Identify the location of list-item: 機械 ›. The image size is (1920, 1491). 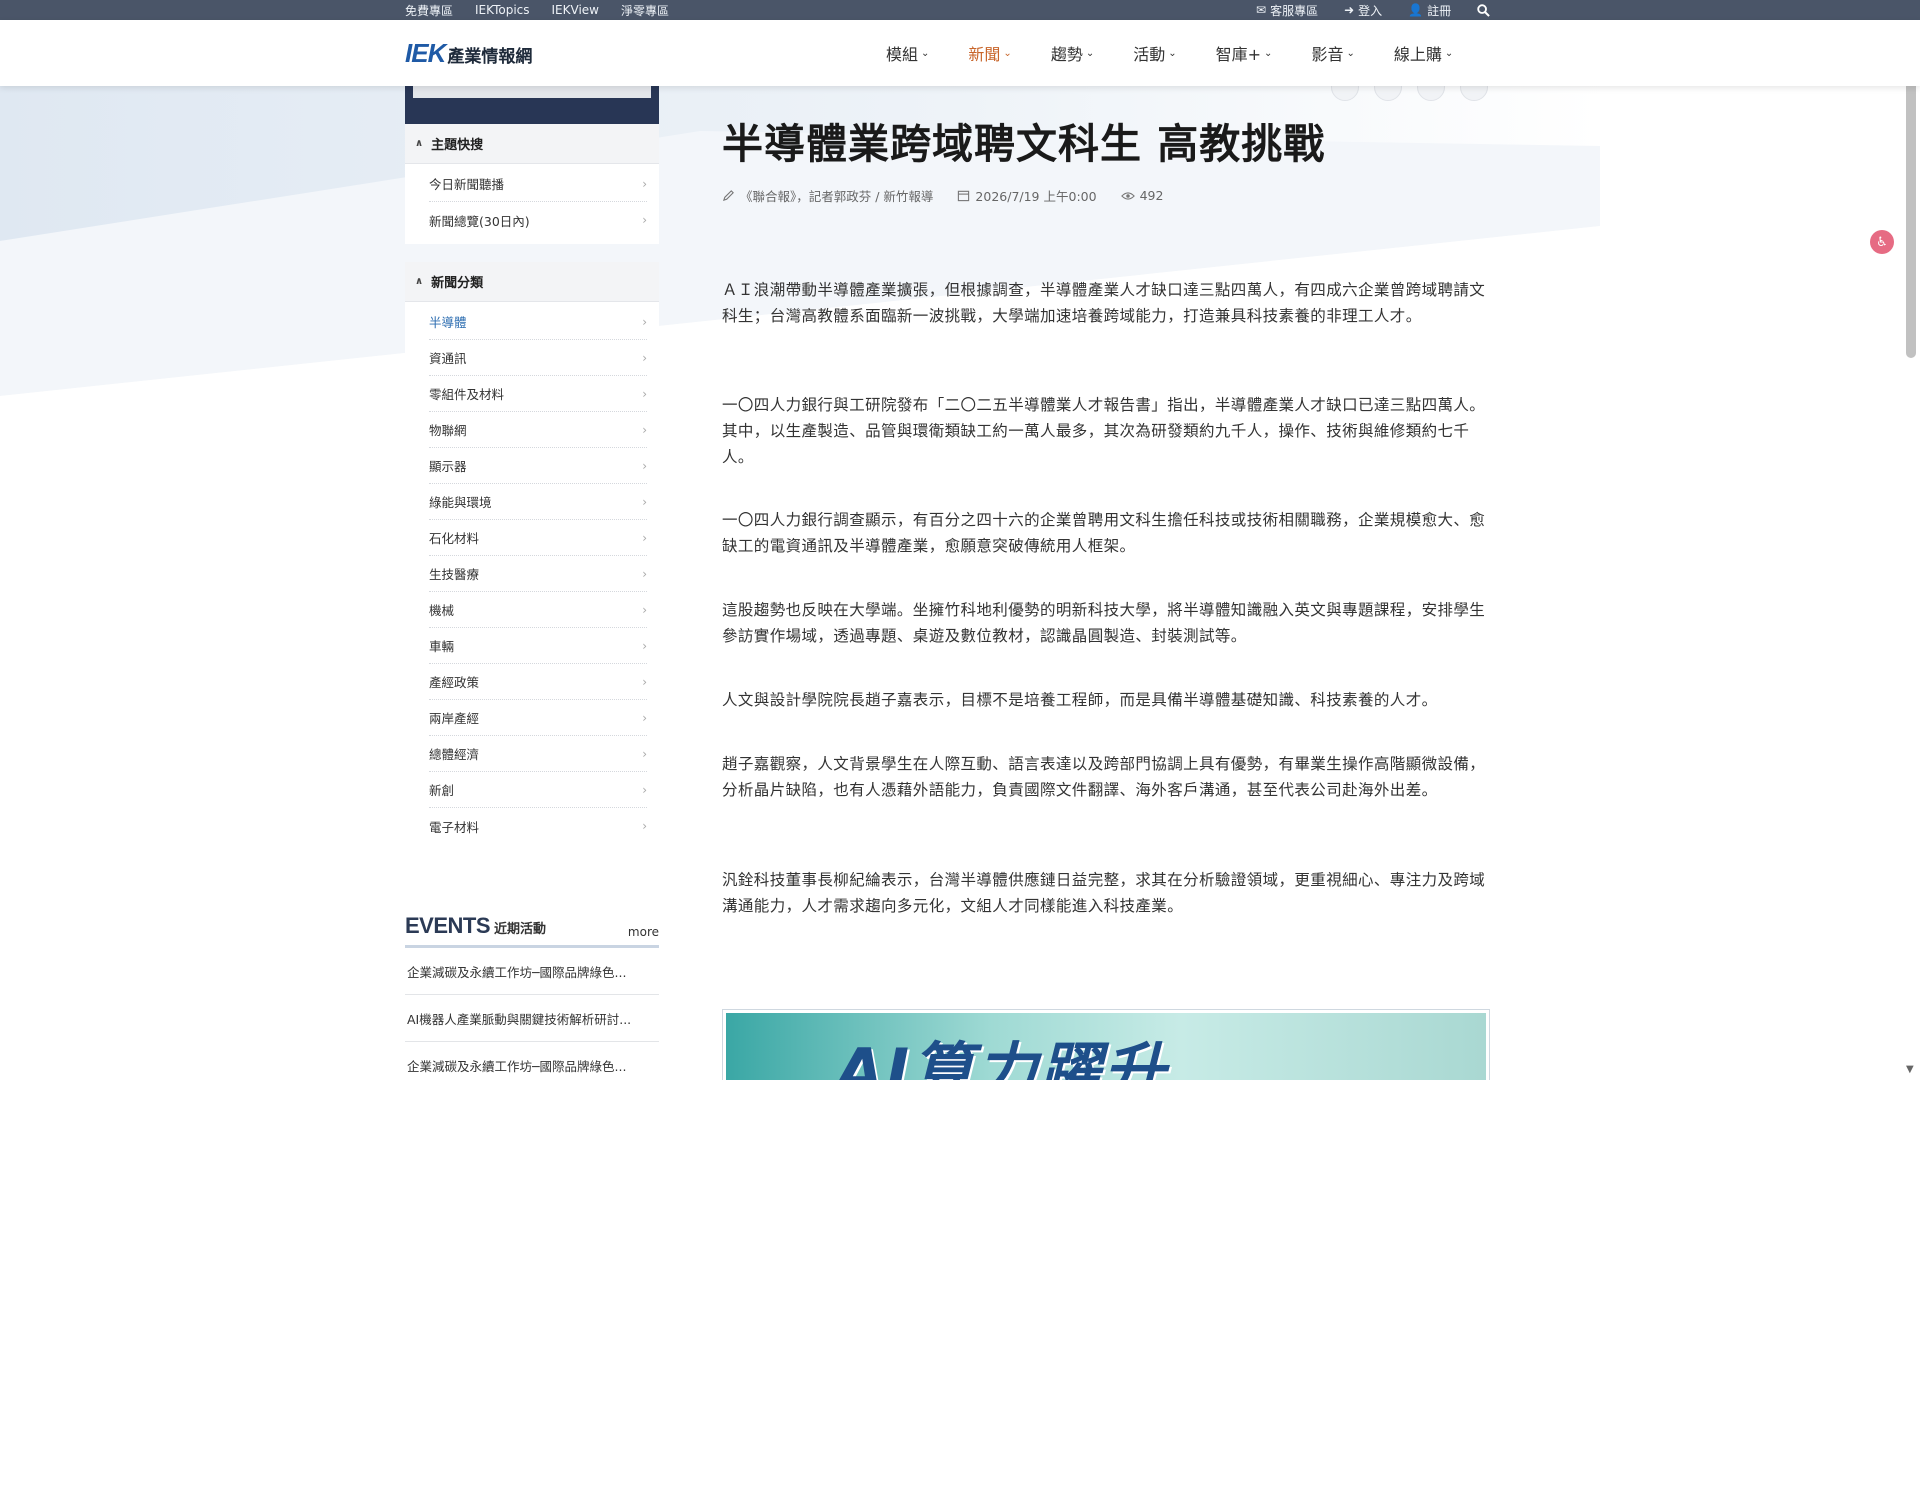
(538, 610).